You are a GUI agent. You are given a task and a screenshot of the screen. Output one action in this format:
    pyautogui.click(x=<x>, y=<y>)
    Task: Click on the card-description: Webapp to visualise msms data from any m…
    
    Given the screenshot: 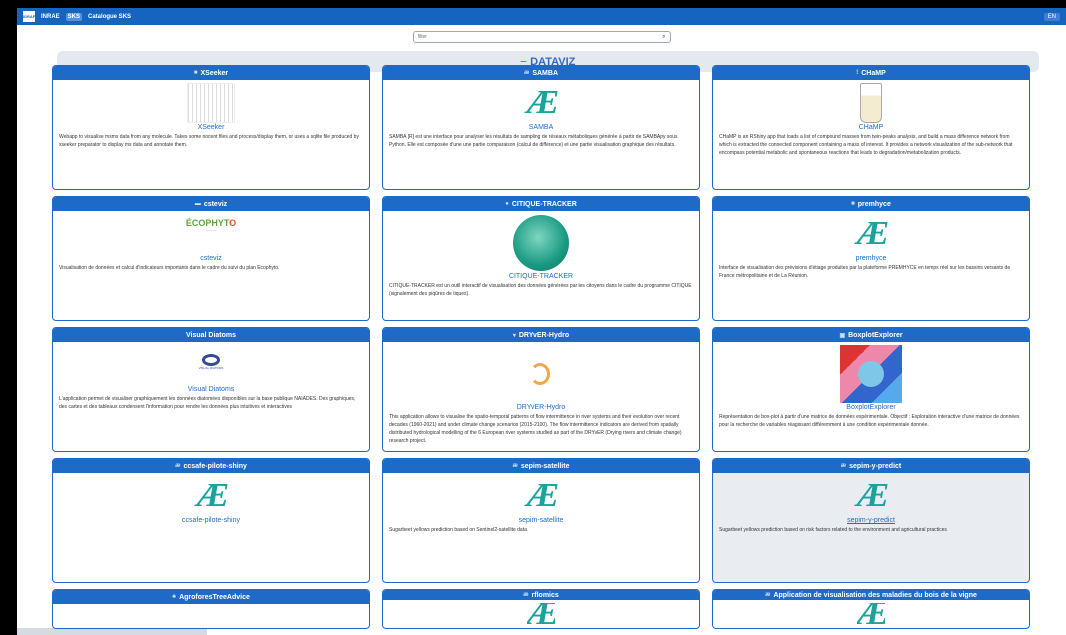 What is the action you would take?
    pyautogui.click(x=209, y=141)
    